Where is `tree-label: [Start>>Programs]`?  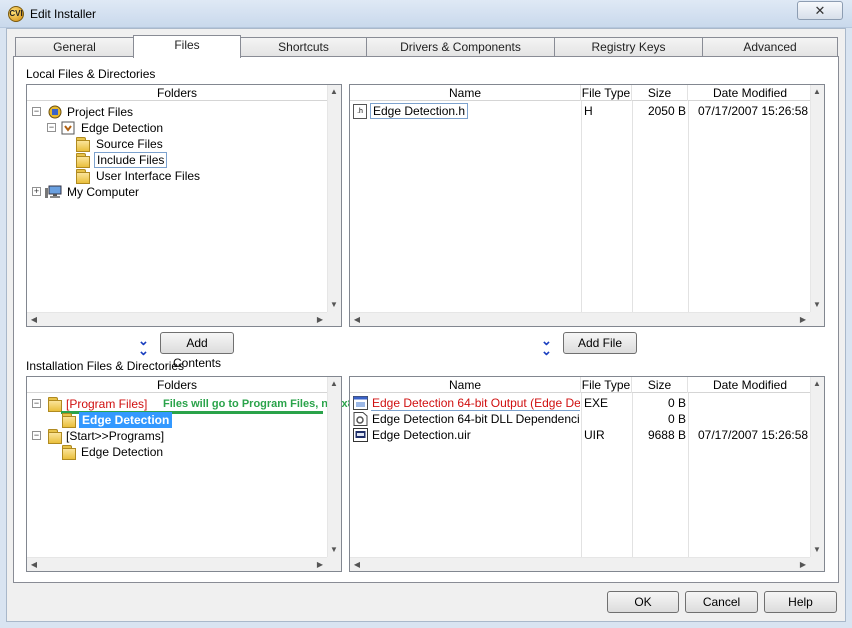
tree-label: [Start>>Programs] is located at coordinates (115, 436).